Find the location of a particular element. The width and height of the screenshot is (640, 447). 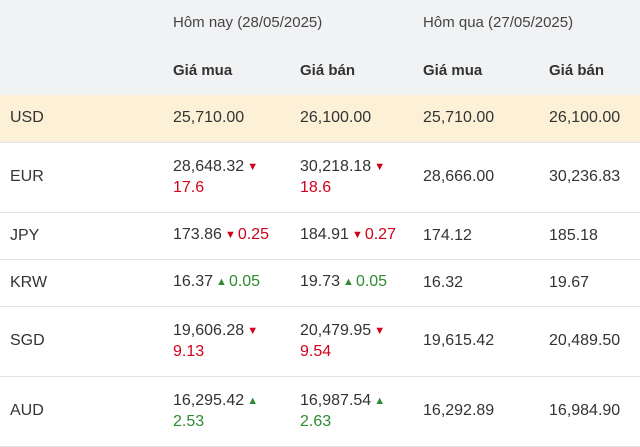

change-value: 0.25 is located at coordinates (253, 234).